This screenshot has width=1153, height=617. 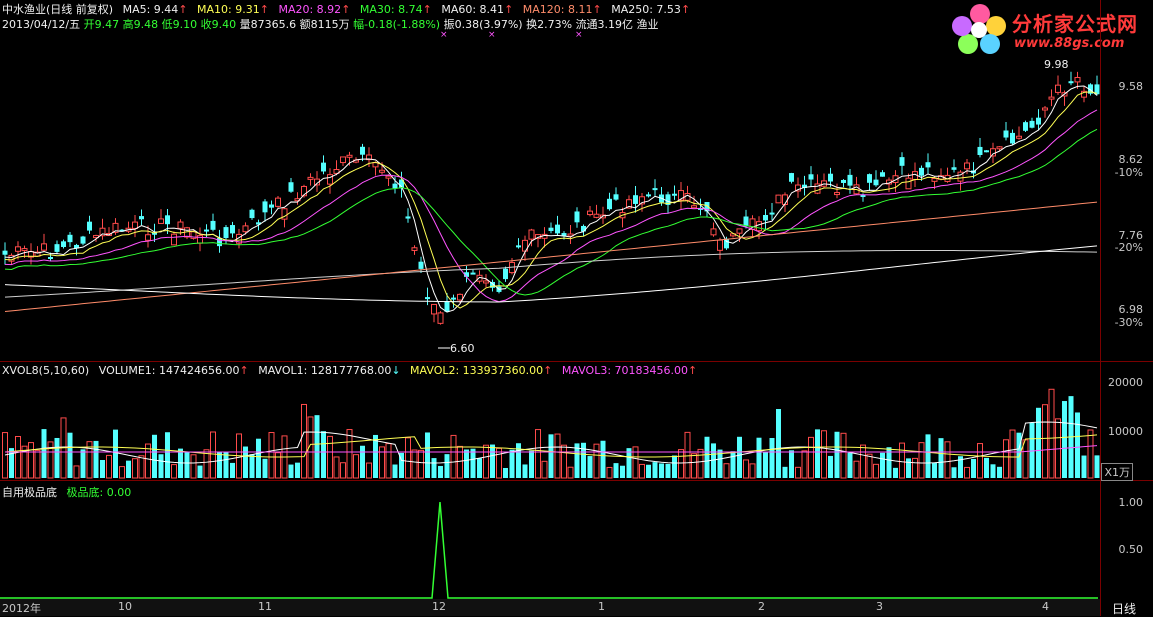 I want to click on signal-marker: ×, so click(x=444, y=35).